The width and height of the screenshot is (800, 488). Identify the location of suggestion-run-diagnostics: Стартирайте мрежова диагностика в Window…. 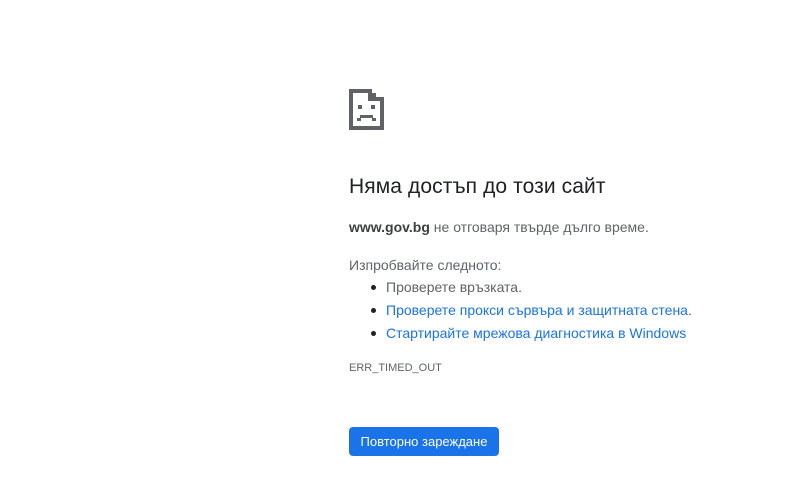
(520, 334).